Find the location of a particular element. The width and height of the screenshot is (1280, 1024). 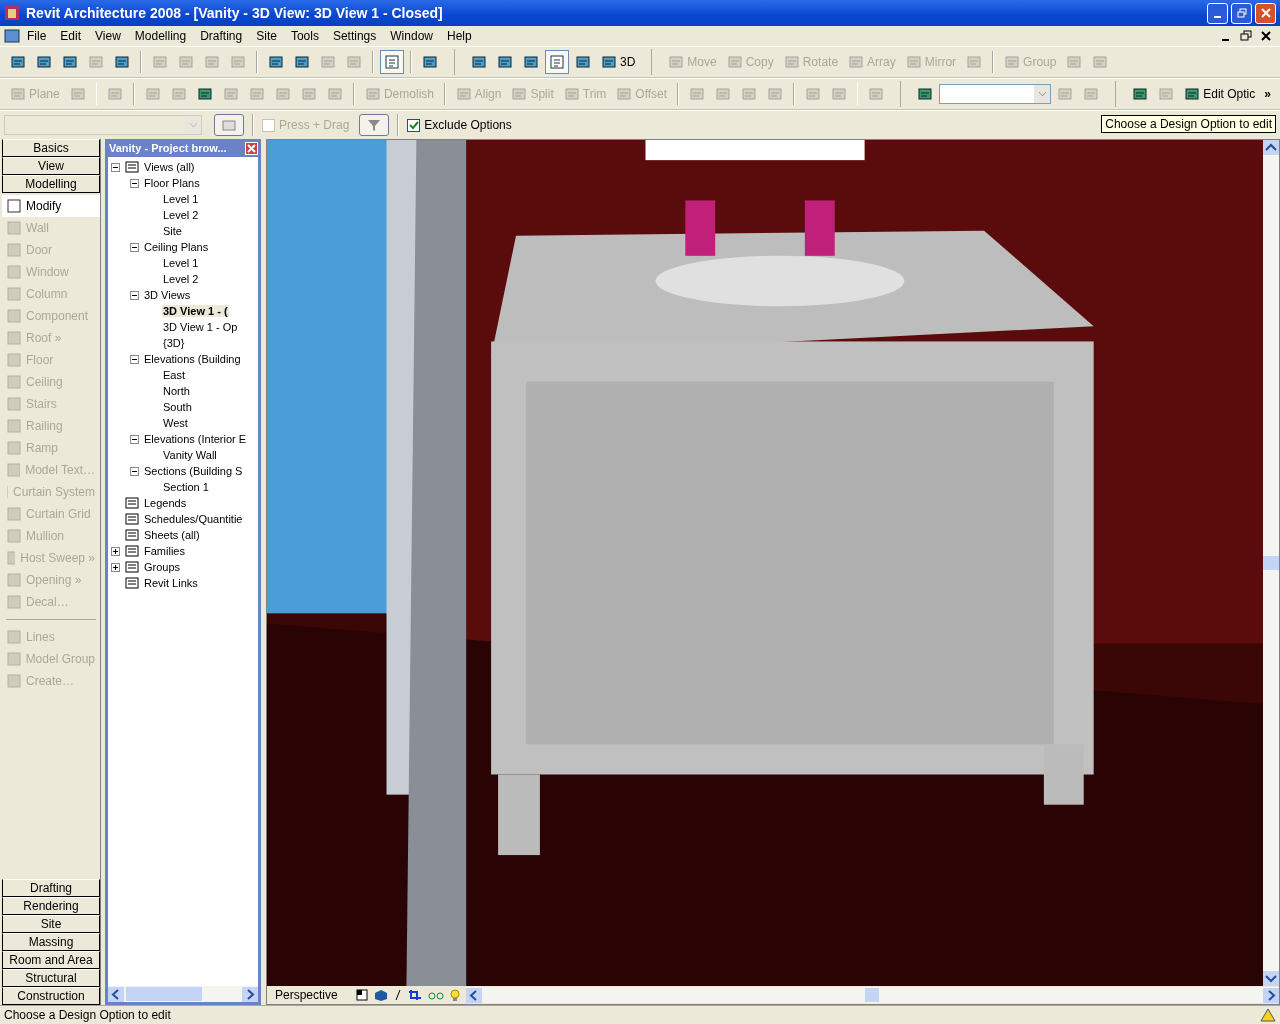

tree-item: Views (all) is located at coordinates (169, 167).